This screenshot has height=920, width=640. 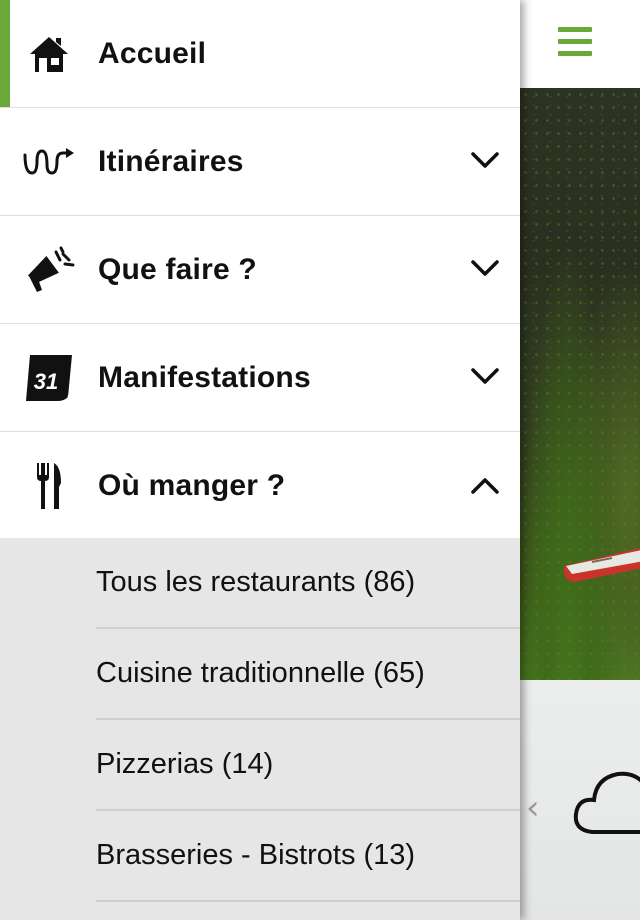 What do you see at coordinates (260, 162) in the screenshot?
I see `menu-item-itineraires: Itinéraires` at bounding box center [260, 162].